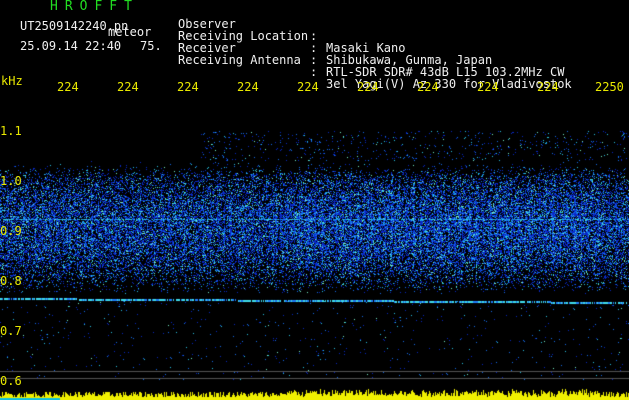  What do you see at coordinates (11, 181) in the screenshot?
I see `y-tick: 1.0` at bounding box center [11, 181].